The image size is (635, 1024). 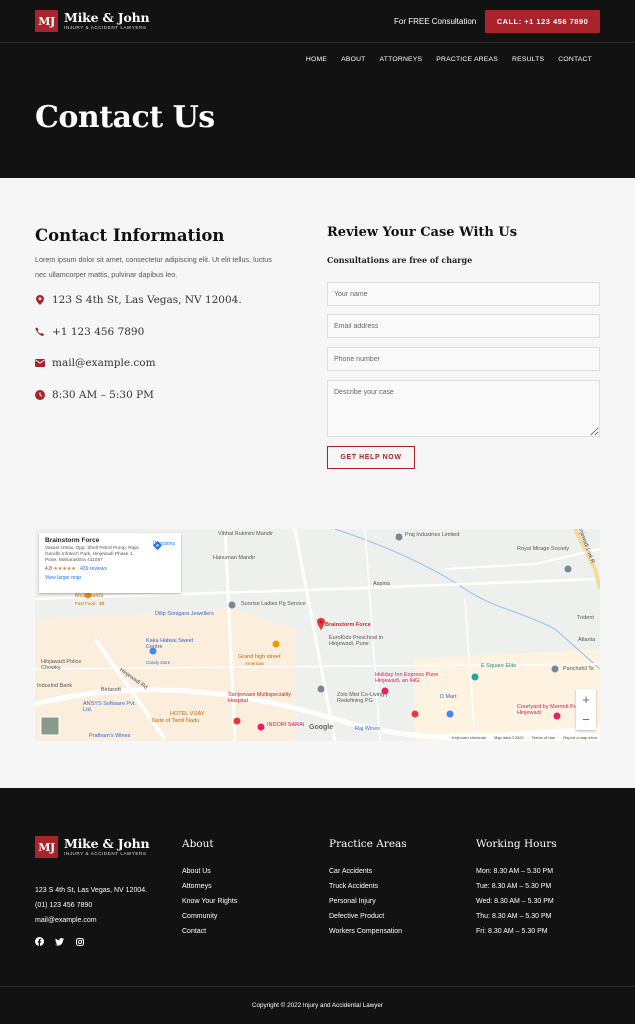 What do you see at coordinates (130, 235) in the screenshot?
I see `contact-info-title: Contact Information` at bounding box center [130, 235].